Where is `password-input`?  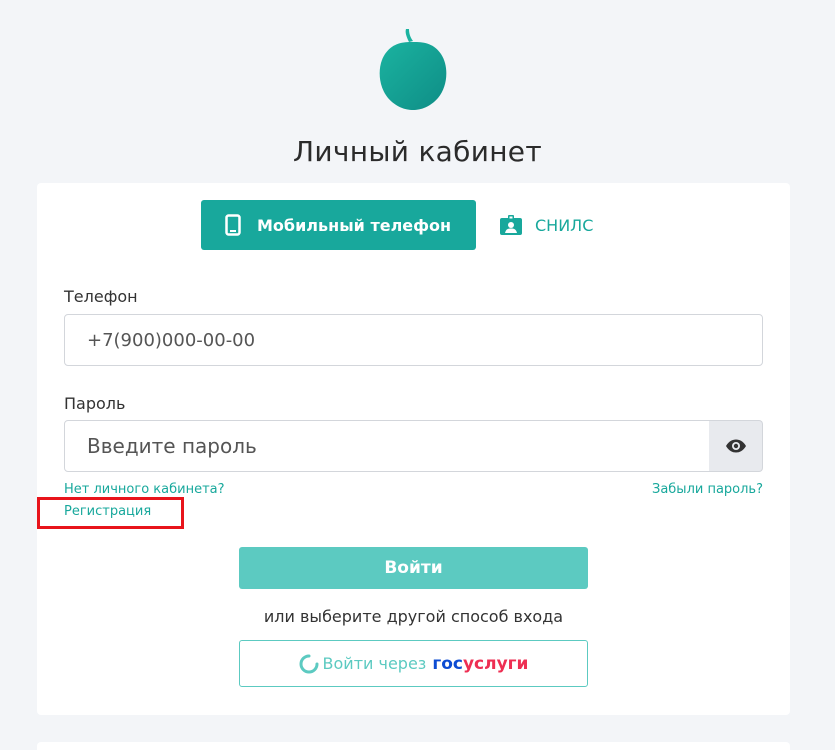
password-input is located at coordinates (387, 446).